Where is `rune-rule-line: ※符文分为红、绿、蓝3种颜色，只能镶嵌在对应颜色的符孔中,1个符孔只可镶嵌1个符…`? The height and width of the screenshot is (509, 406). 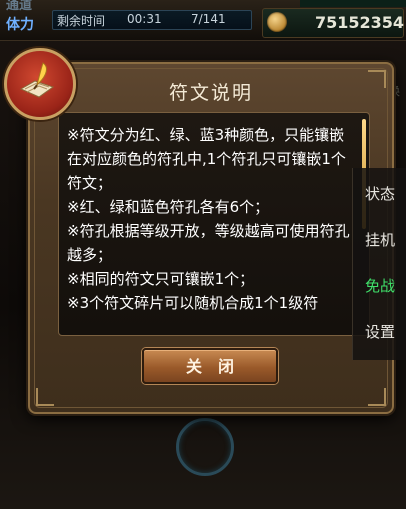
rune-rule-line: ※符文分为红、绿、蓝3种颜色，只能镶嵌在对应颜色的符孔中,1个符孔只可镶嵌1个符… is located at coordinates (206, 159).